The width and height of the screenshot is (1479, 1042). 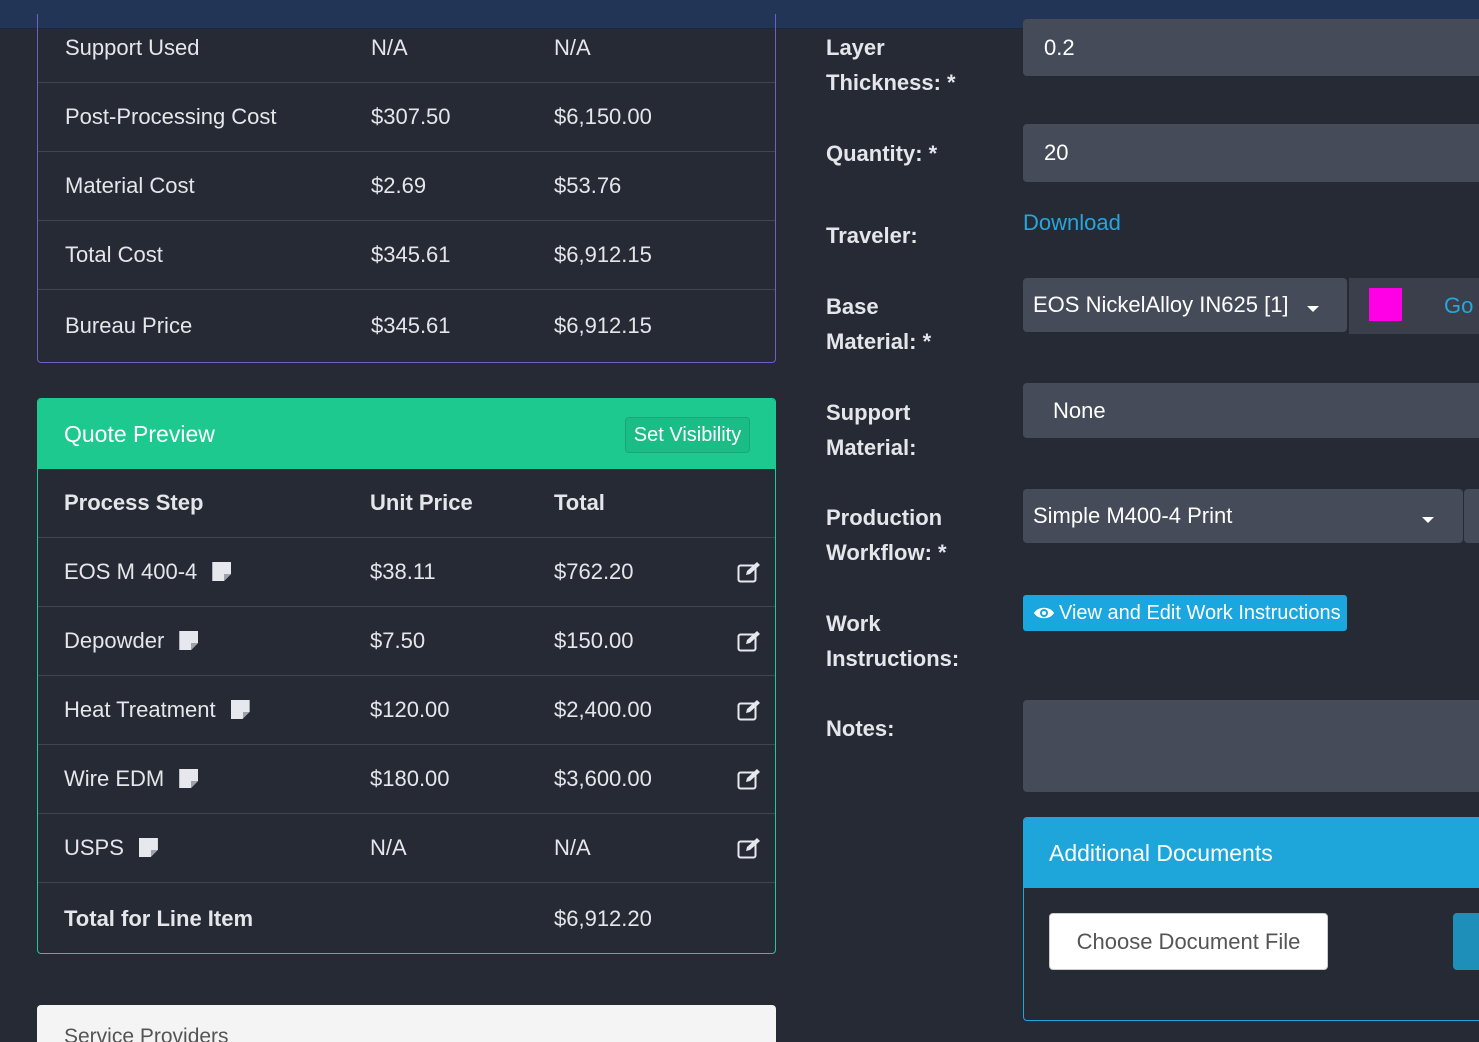 I want to click on service-providers-title: Service Providers, so click(x=146, y=1033).